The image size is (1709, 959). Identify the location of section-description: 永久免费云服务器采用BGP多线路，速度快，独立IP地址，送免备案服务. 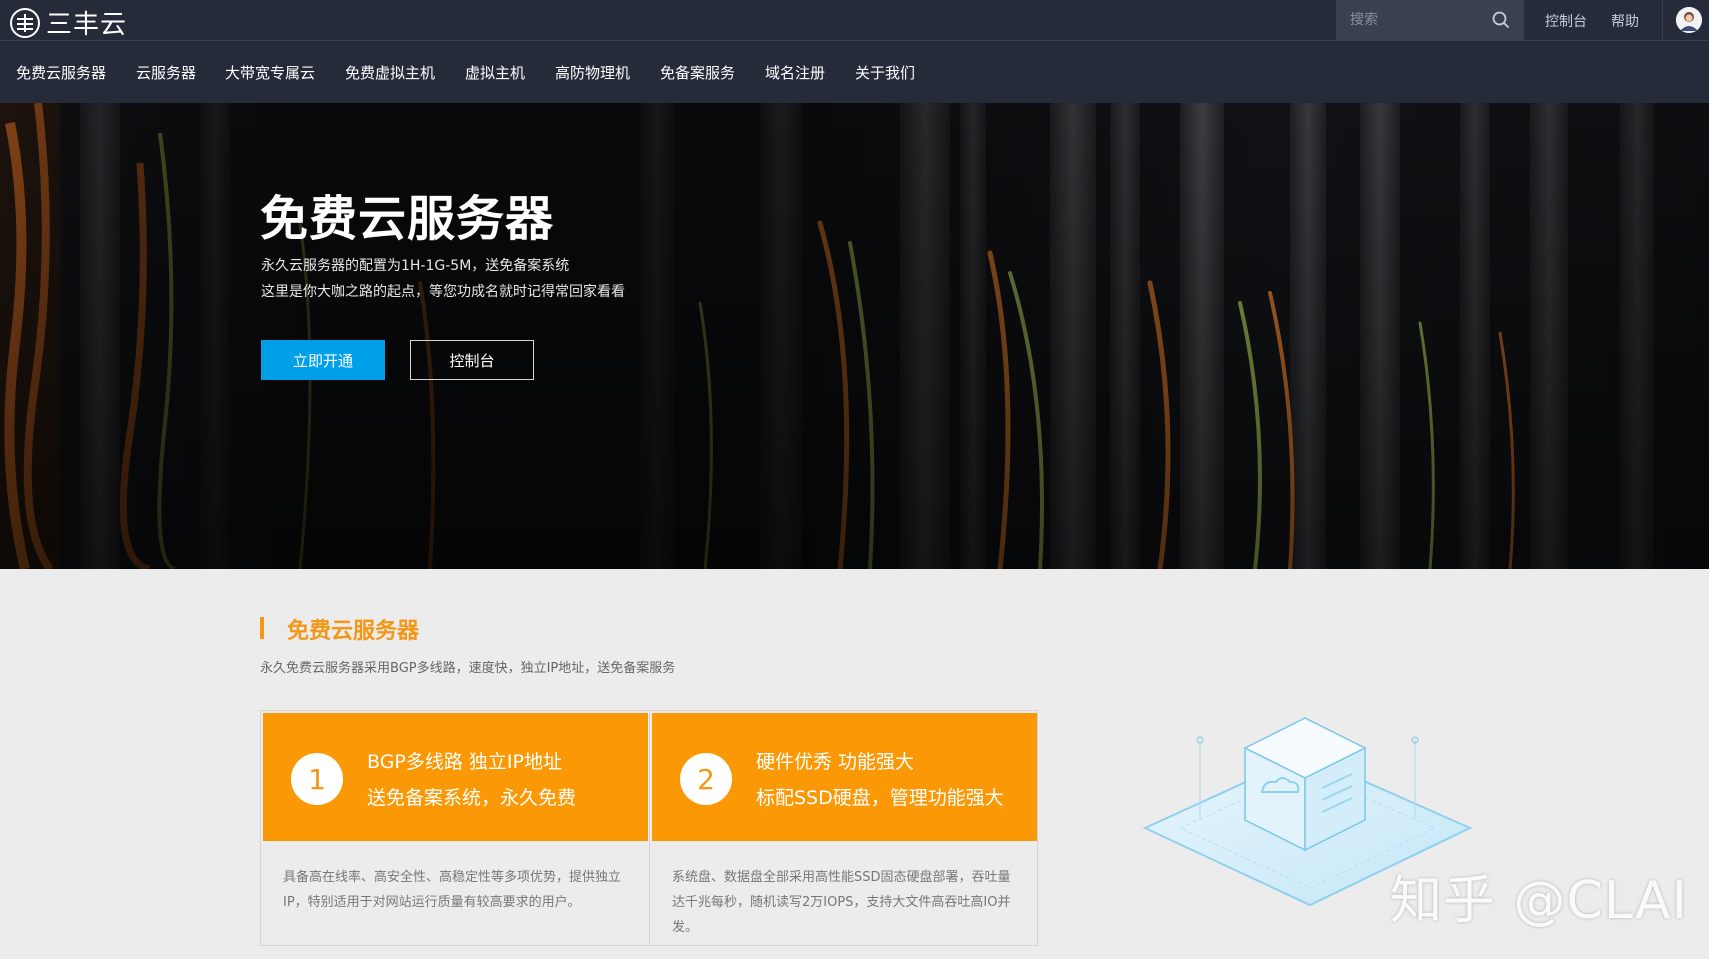
(468, 668).